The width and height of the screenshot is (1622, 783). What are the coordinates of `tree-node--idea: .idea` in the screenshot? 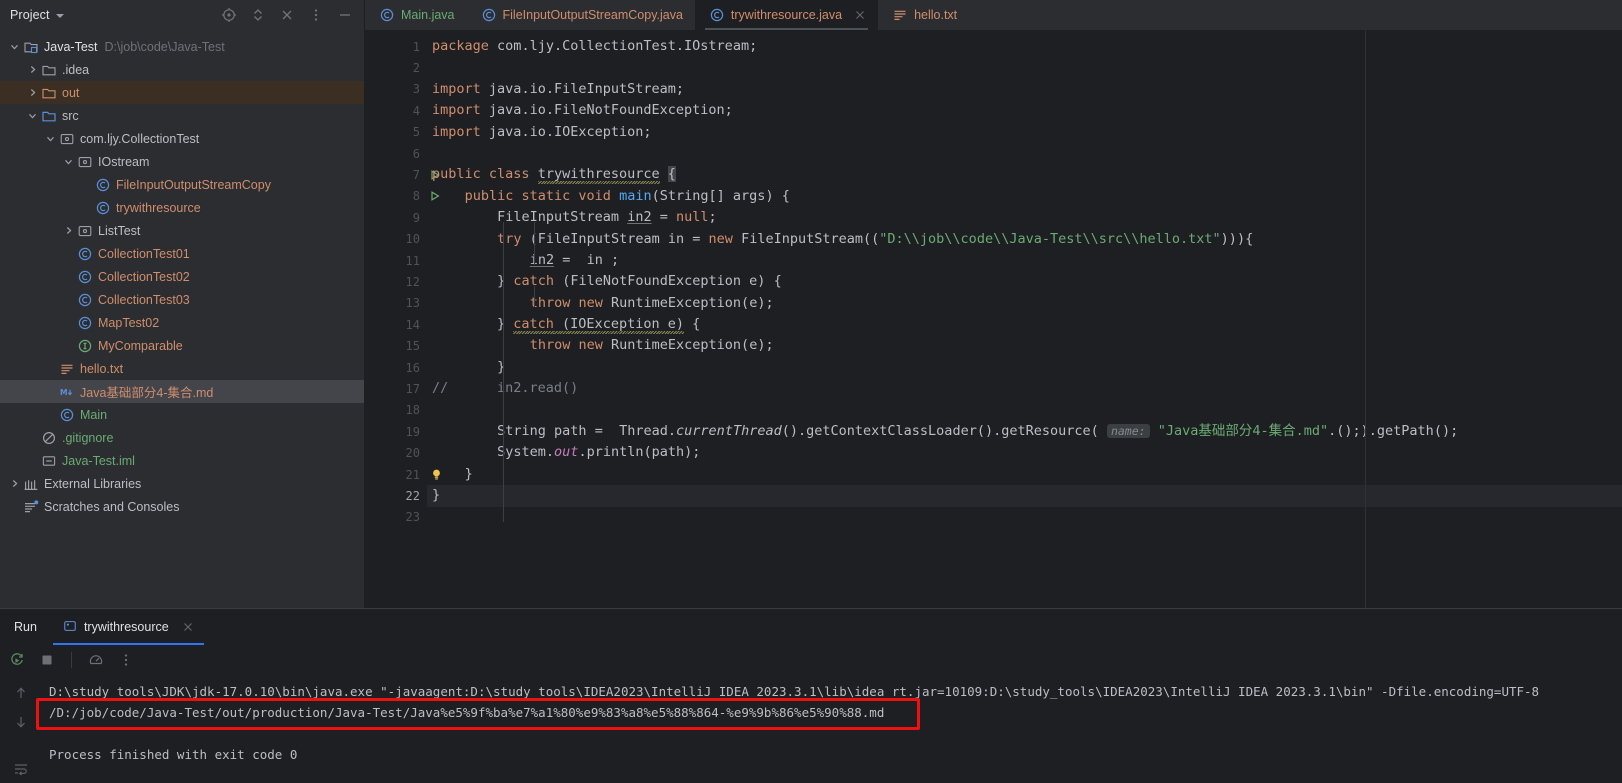 It's located at (182, 69).